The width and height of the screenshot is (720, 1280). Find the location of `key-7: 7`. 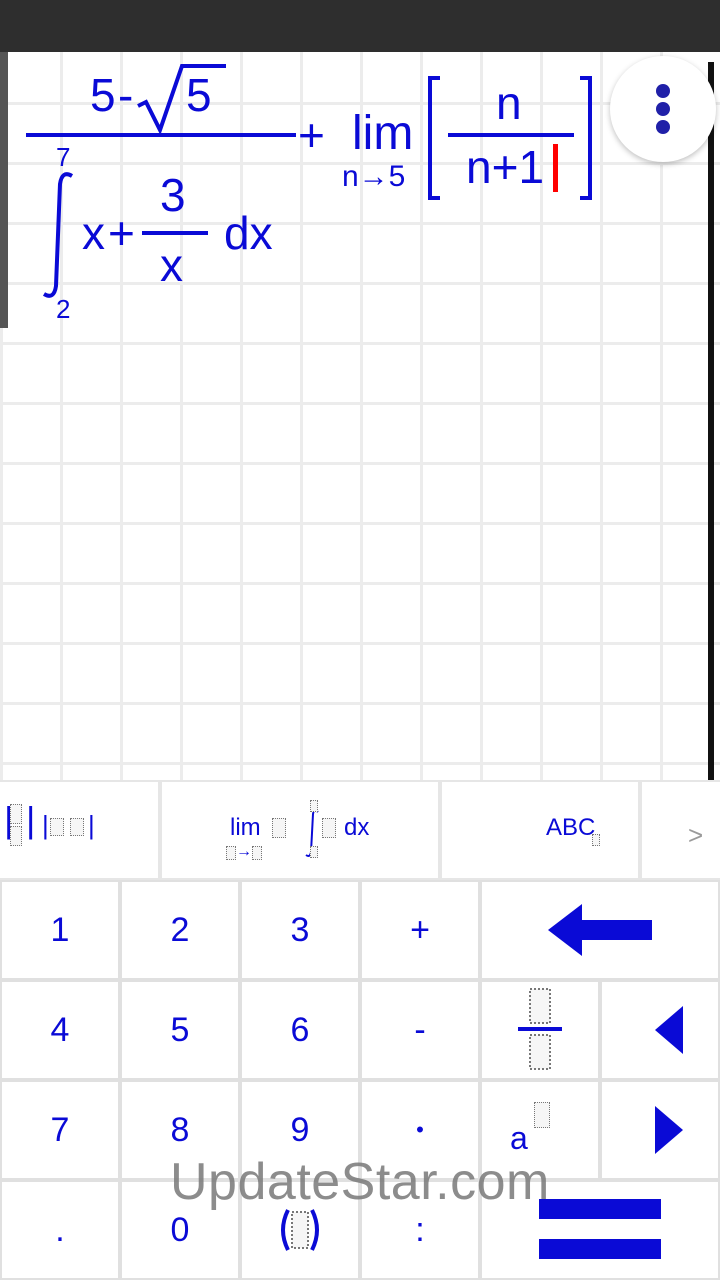

key-7: 7 is located at coordinates (60, 1130).